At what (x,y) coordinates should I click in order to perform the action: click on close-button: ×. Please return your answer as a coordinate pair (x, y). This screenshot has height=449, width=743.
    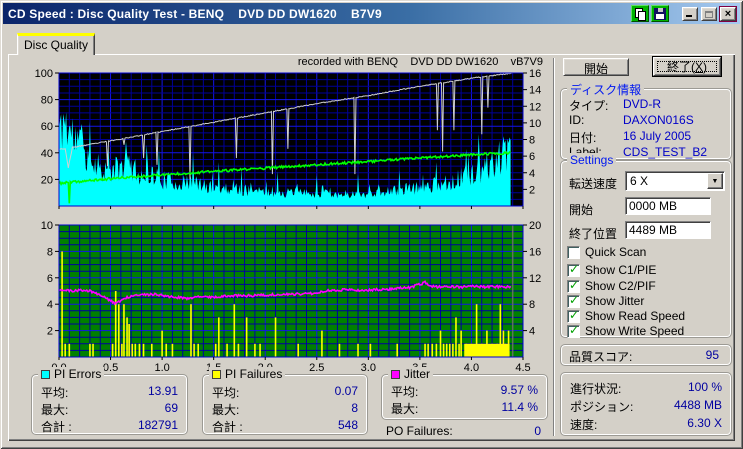
    Looking at the image, I should click on (728, 13).